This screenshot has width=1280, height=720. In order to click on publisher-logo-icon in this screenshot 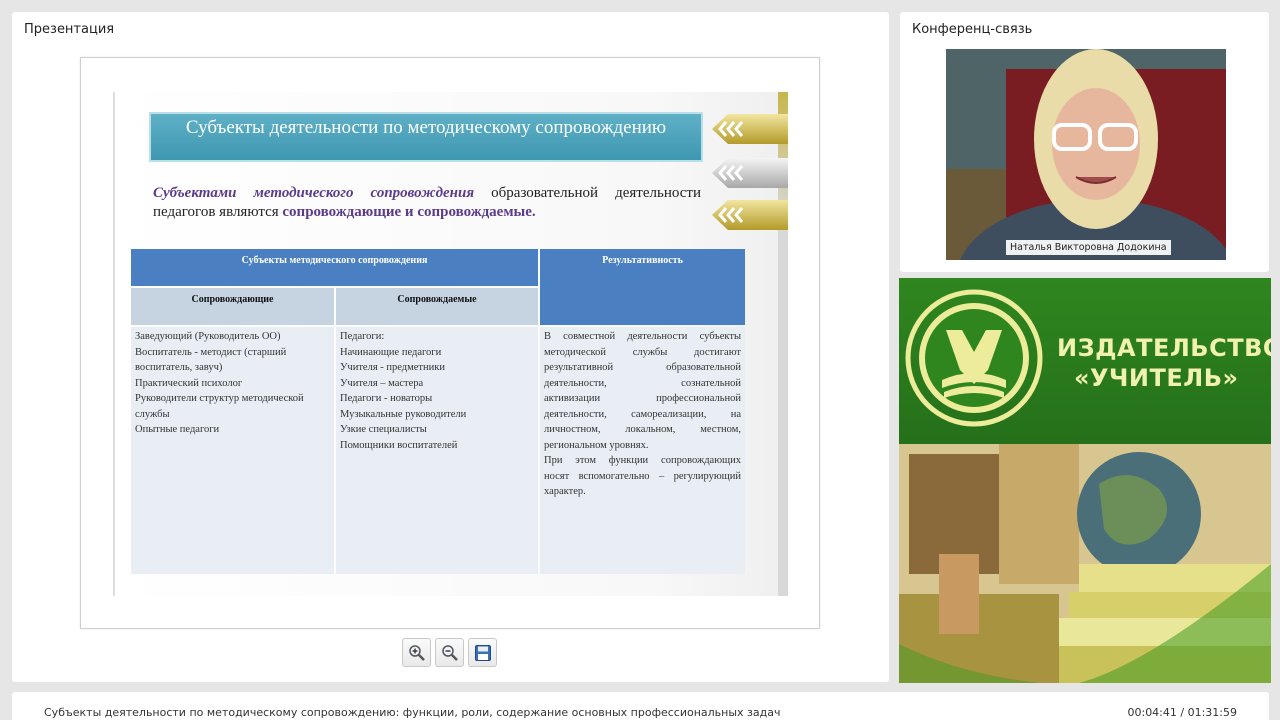, I will do `click(974, 358)`.